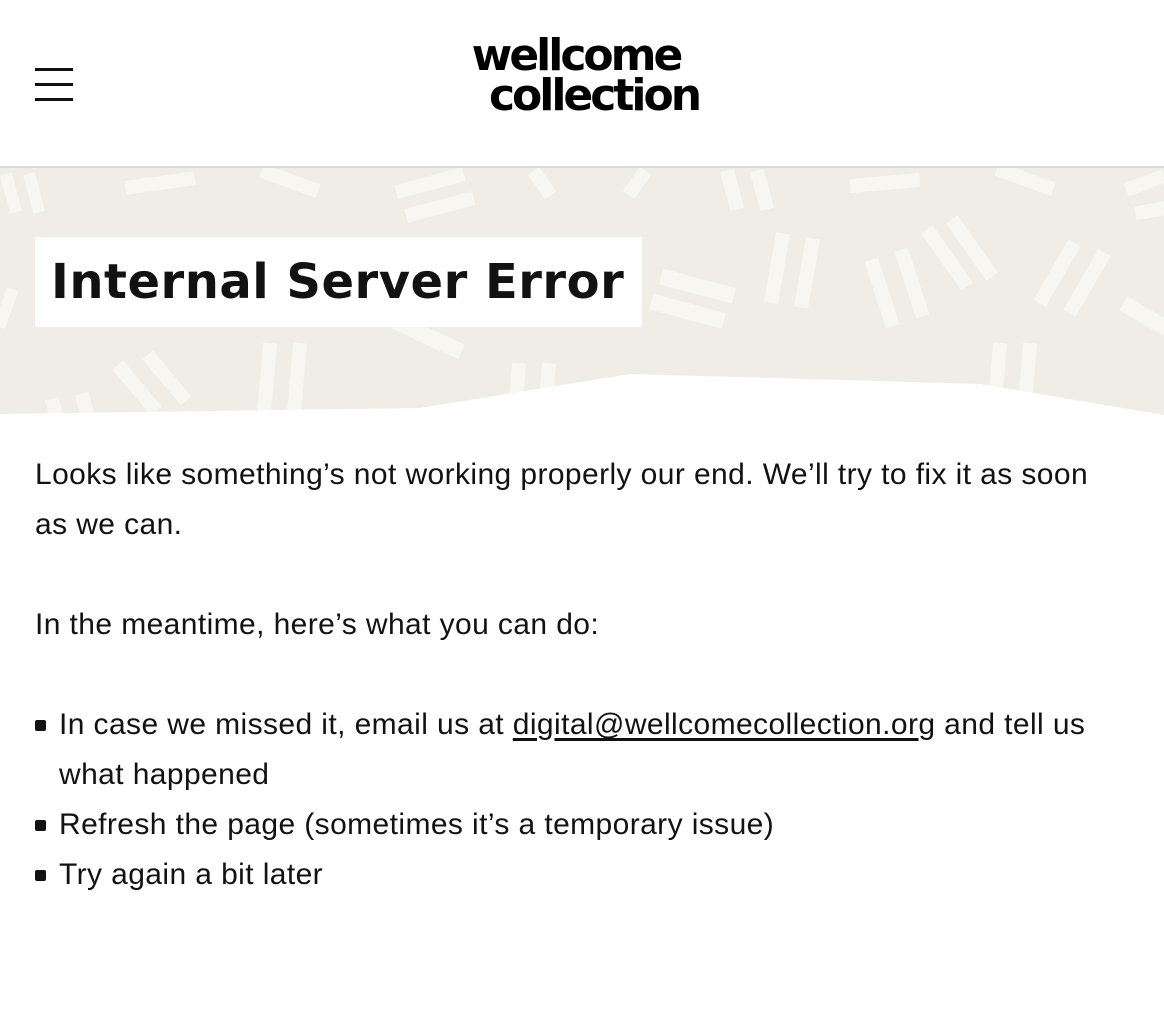 The height and width of the screenshot is (1021, 1164). I want to click on list-item-try-later: Try again a bit later, so click(582, 875).